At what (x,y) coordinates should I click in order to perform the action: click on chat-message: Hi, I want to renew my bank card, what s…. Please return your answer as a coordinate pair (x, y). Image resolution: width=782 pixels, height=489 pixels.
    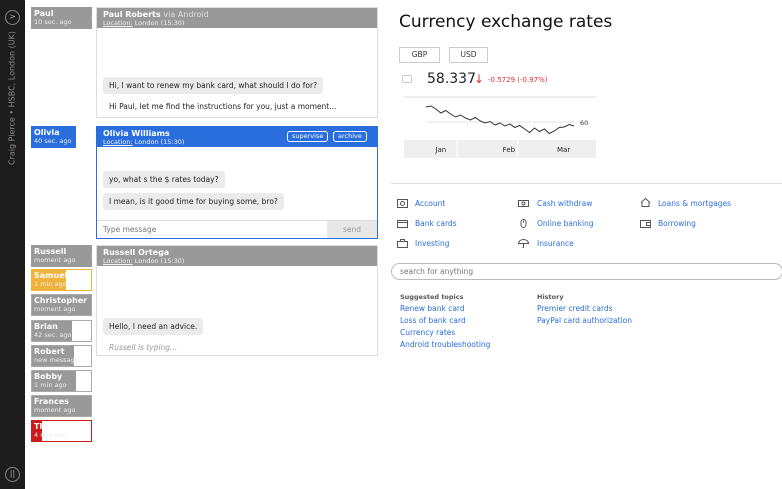
    Looking at the image, I should click on (213, 85).